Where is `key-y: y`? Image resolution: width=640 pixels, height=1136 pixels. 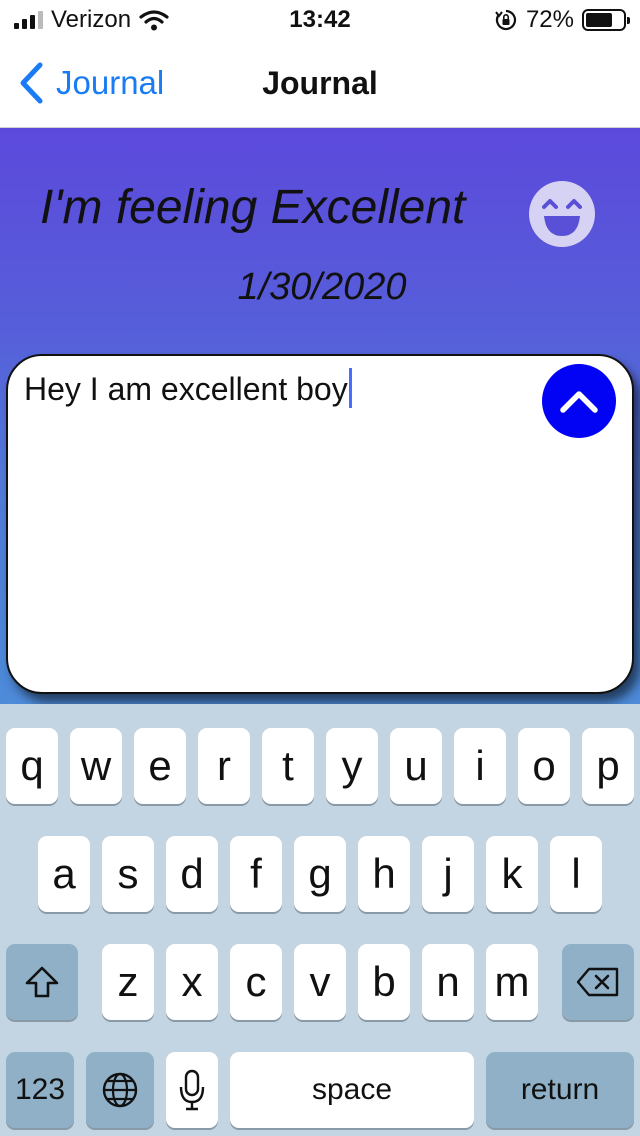 key-y: y is located at coordinates (352, 766).